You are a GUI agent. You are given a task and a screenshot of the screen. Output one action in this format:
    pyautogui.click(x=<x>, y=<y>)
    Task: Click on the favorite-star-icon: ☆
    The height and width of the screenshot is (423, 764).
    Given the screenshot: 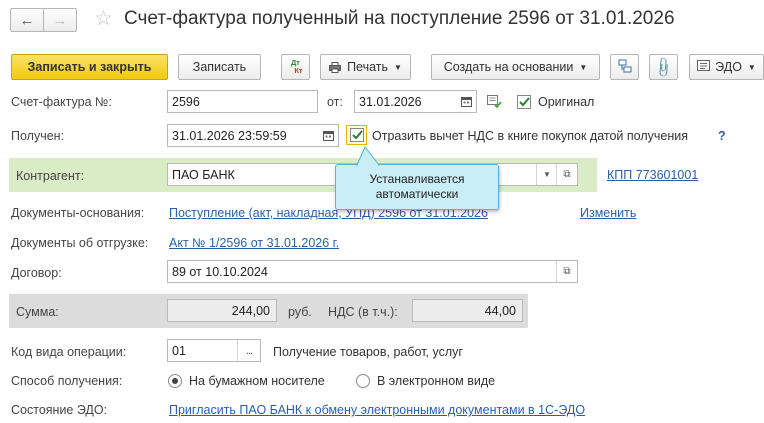 What is the action you would take?
    pyautogui.click(x=103, y=18)
    